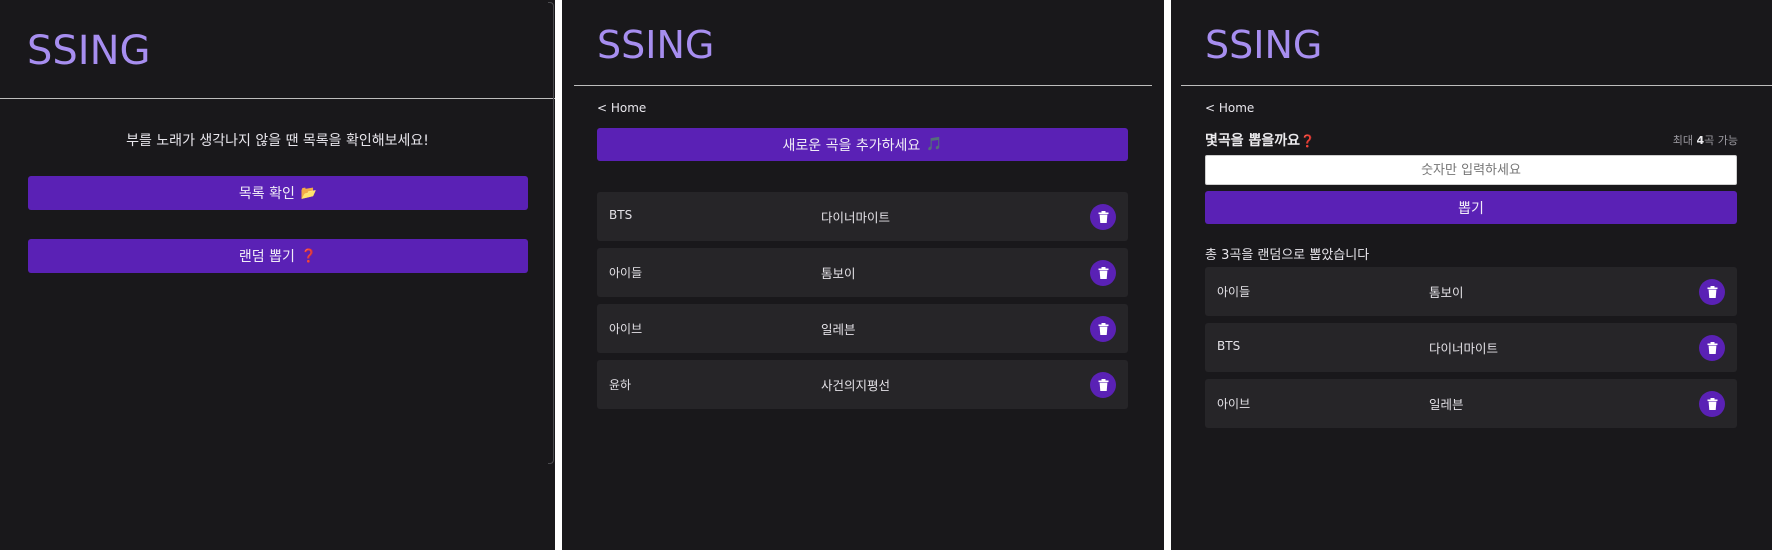  Describe the element at coordinates (266, 257) in the screenshot. I see `random-pick-label: 랜덤 뽑기` at that location.